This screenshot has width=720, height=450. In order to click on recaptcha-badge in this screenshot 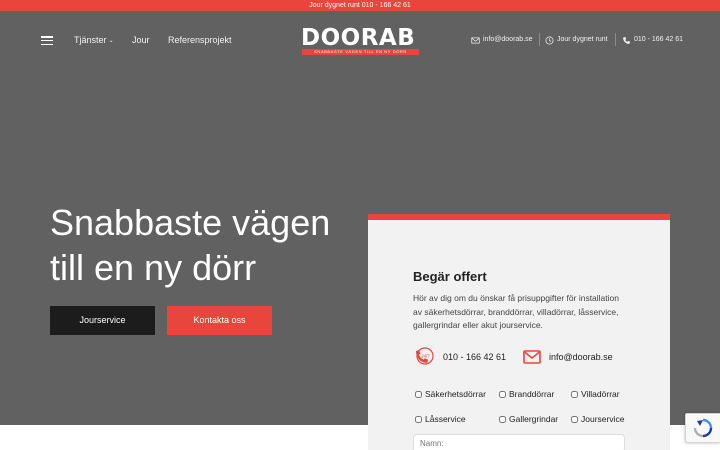, I will do `click(702, 428)`.